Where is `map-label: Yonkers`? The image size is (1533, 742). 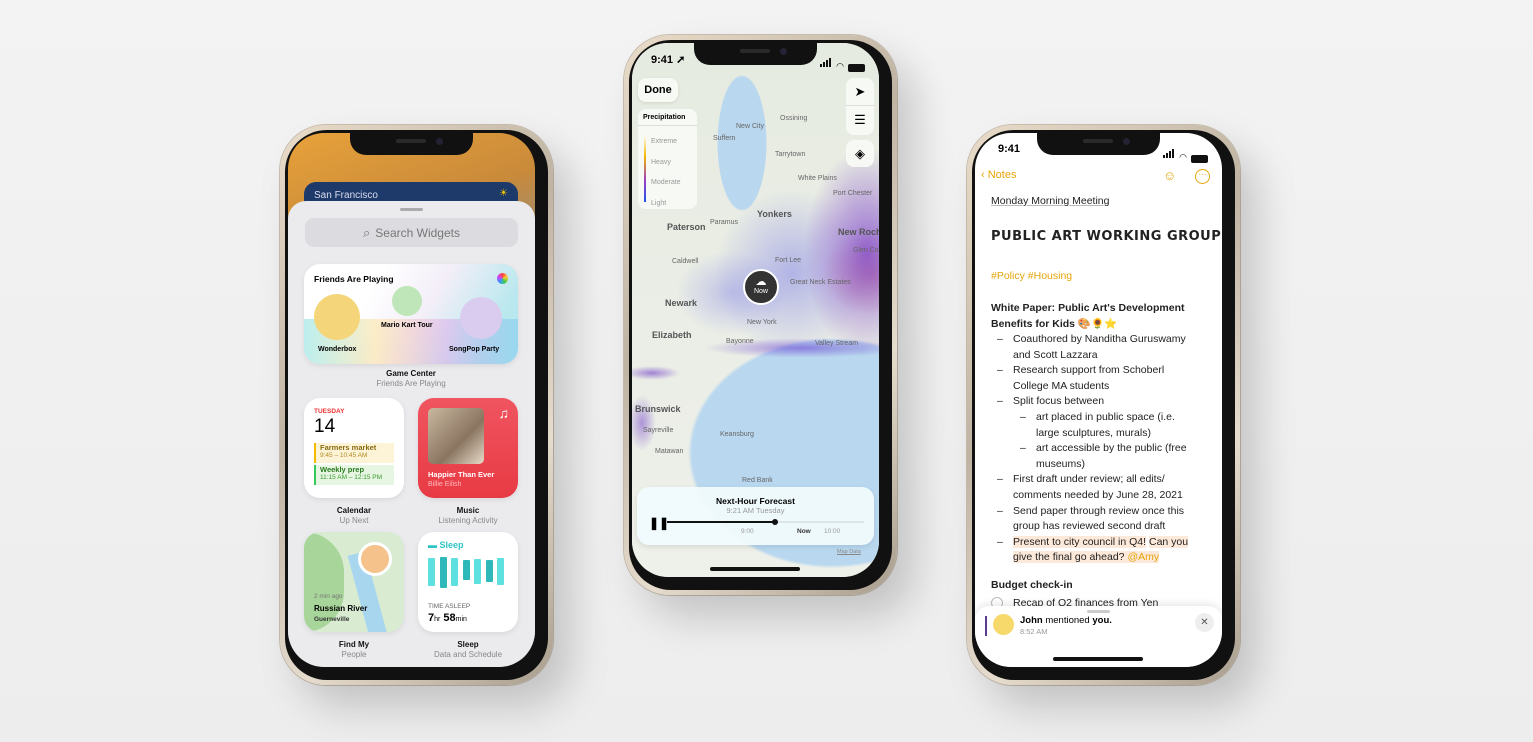
map-label: Yonkers is located at coordinates (774, 214).